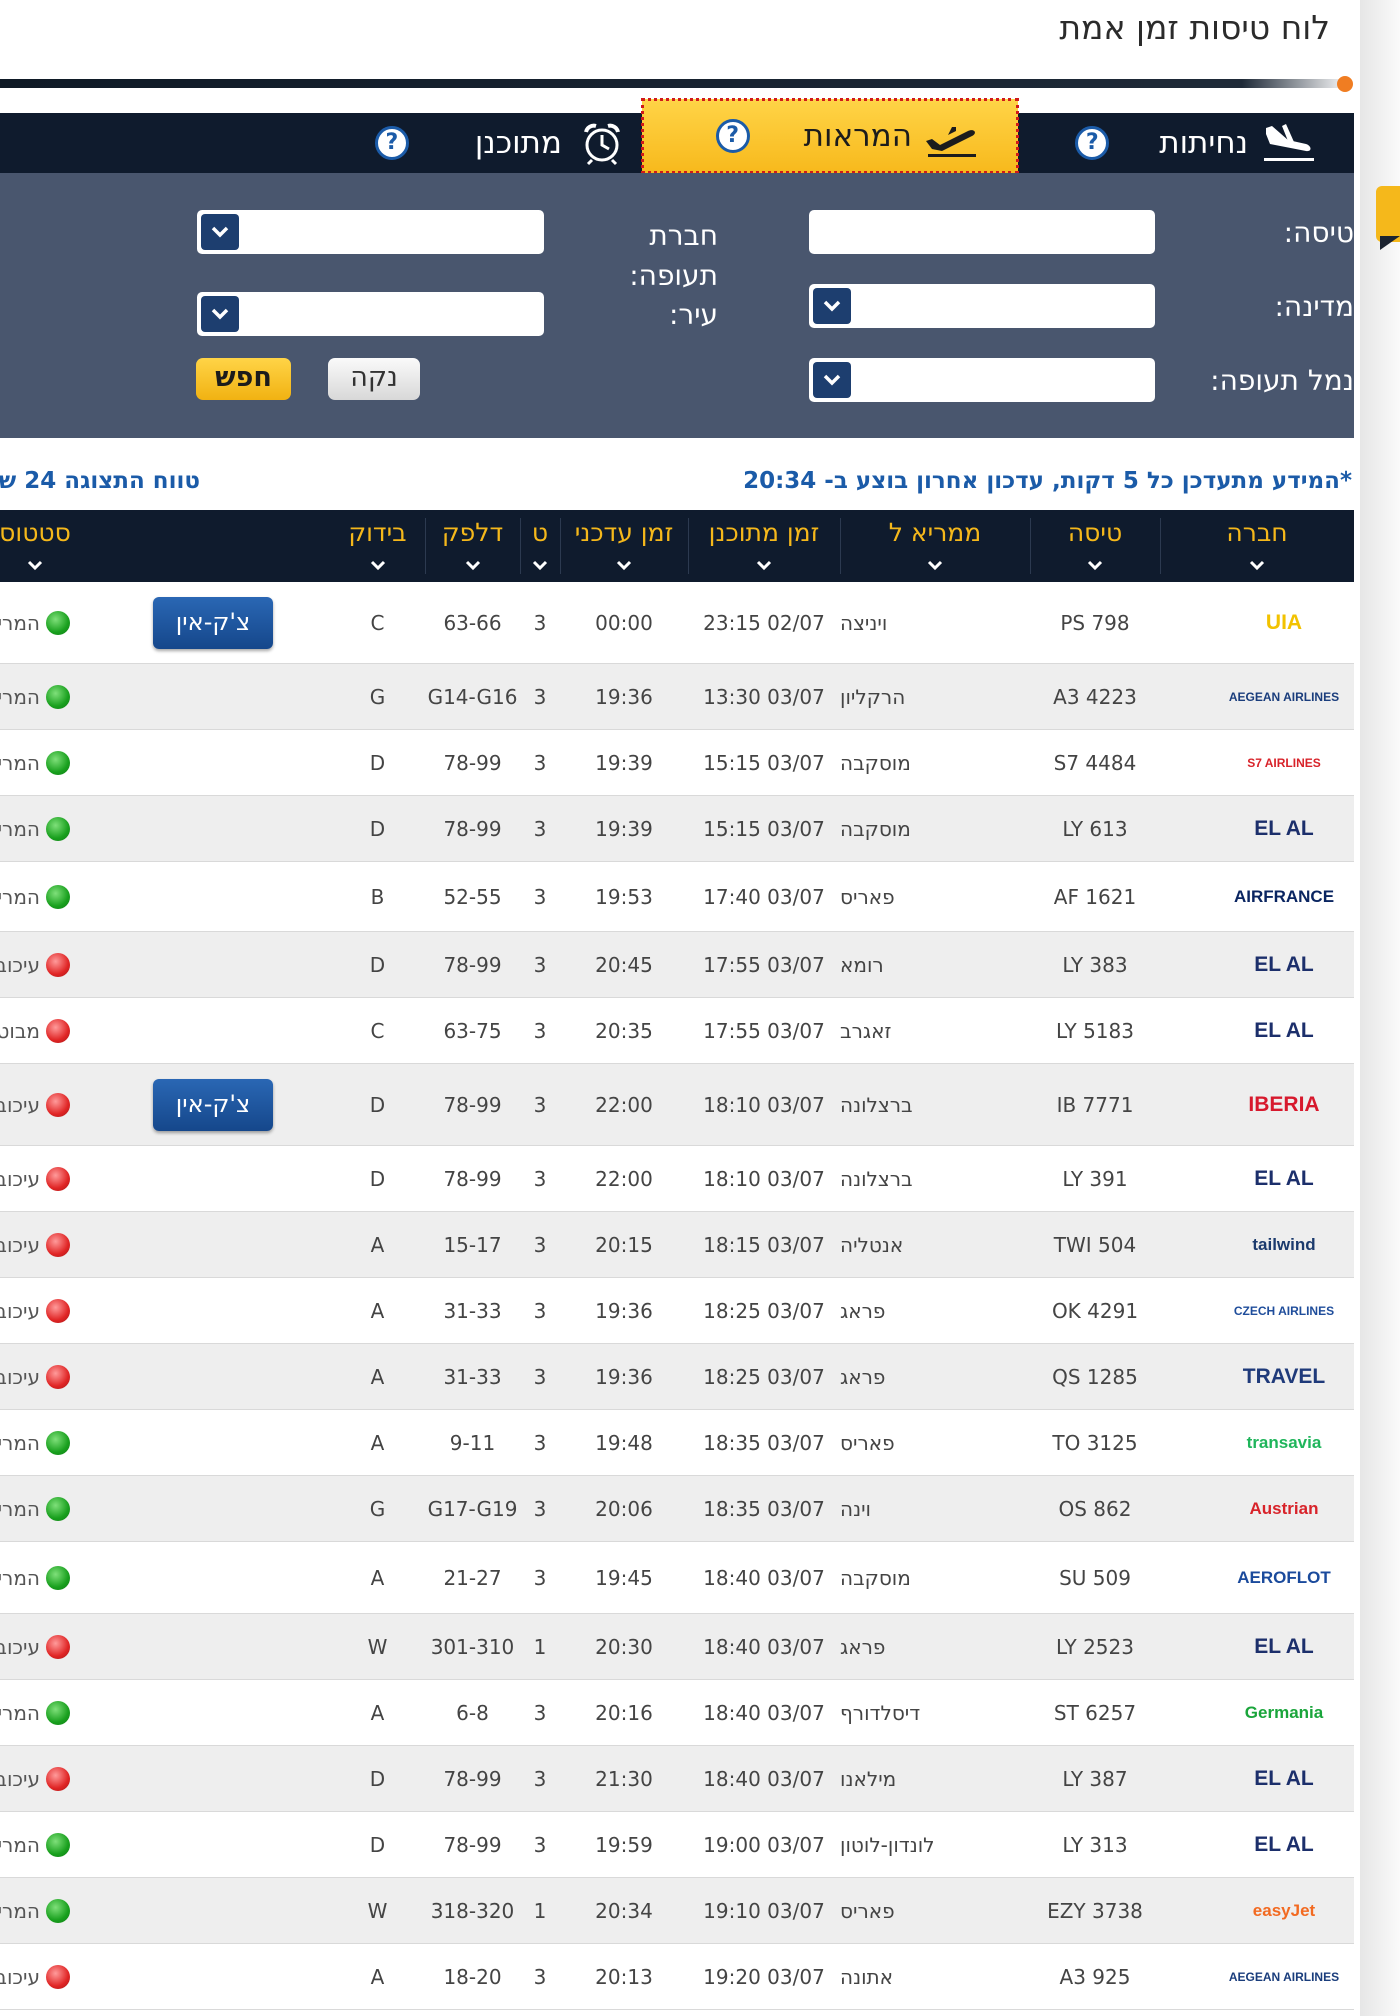 This screenshot has height=2016, width=1400. Describe the element at coordinates (243, 379) in the screenshot. I see `search-button: חפש` at that location.